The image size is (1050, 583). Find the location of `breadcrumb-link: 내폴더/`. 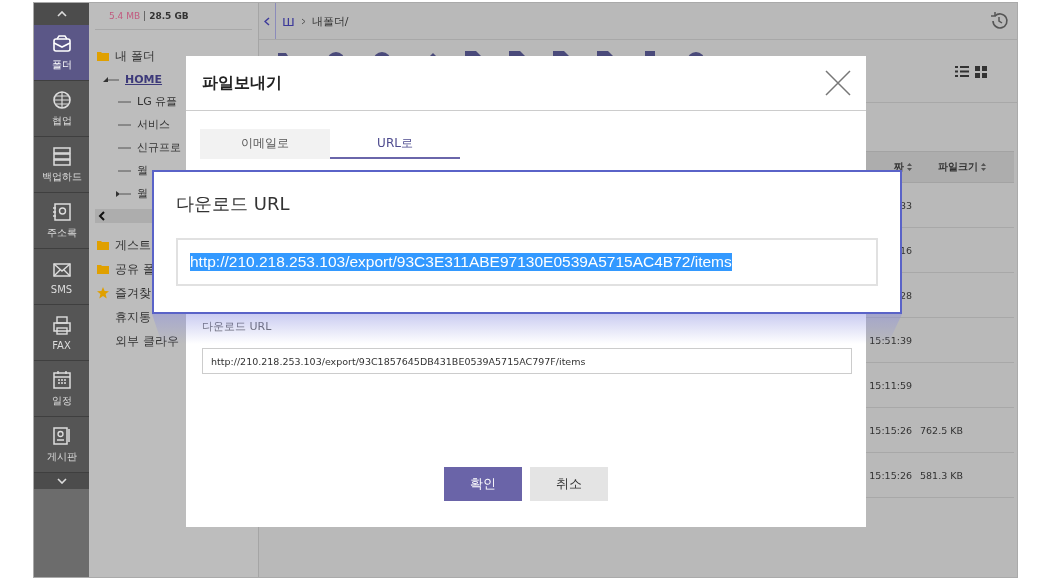

breadcrumb-link: 내폴더/ is located at coordinates (330, 21).